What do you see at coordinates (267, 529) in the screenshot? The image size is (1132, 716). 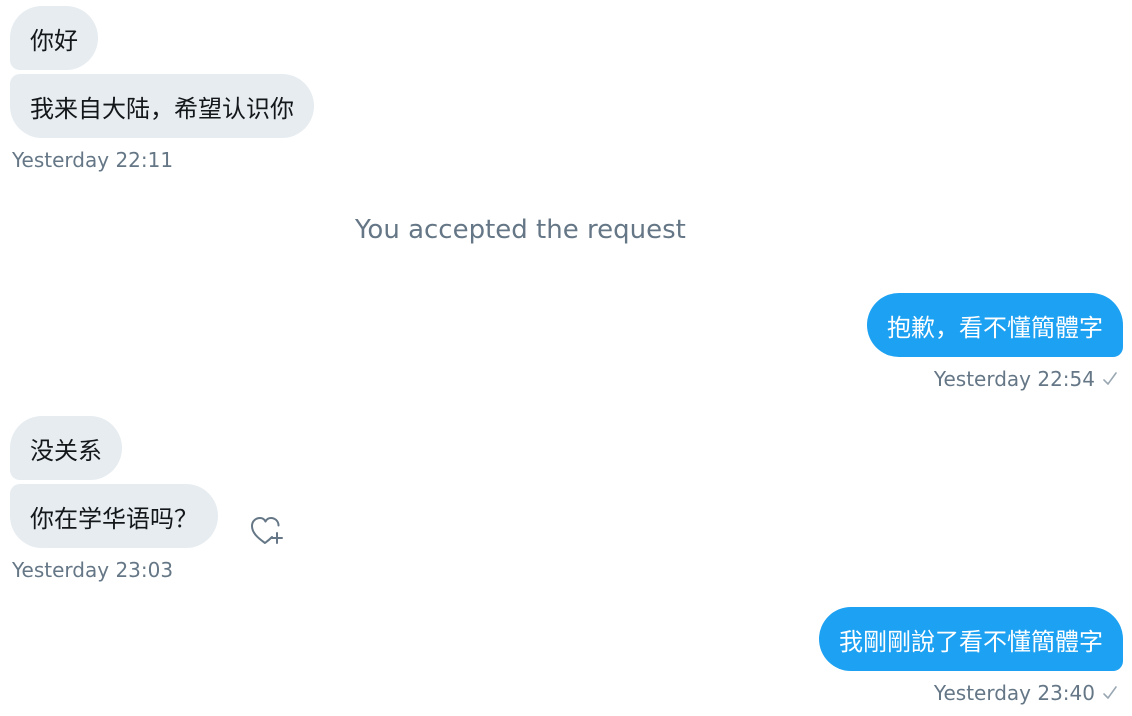 I see `heart-plus-icon` at bounding box center [267, 529].